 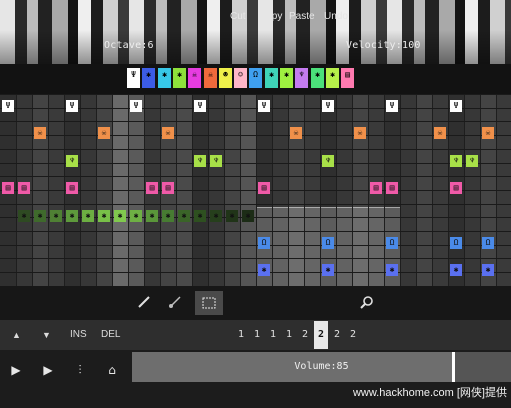 What do you see at coordinates (302, 17) in the screenshot?
I see `paste-button: Paste` at bounding box center [302, 17].